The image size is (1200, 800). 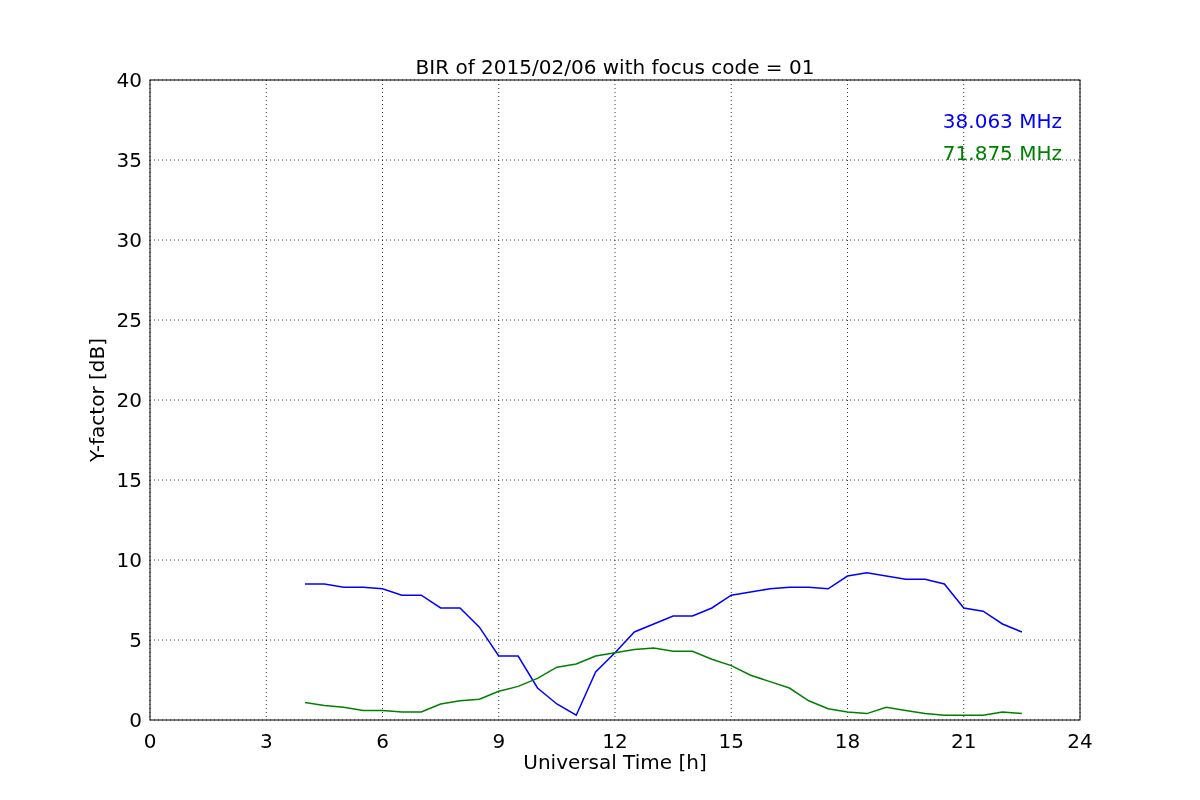 What do you see at coordinates (1002, 121) in the screenshot?
I see `legend-label: 38.063 MHz` at bounding box center [1002, 121].